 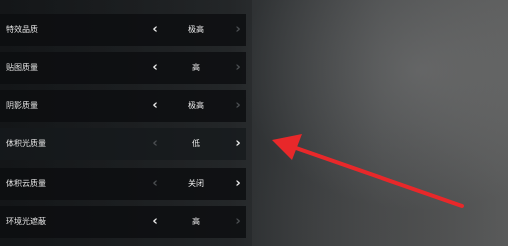 I want to click on setting-label: 特效品质, so click(x=22, y=29).